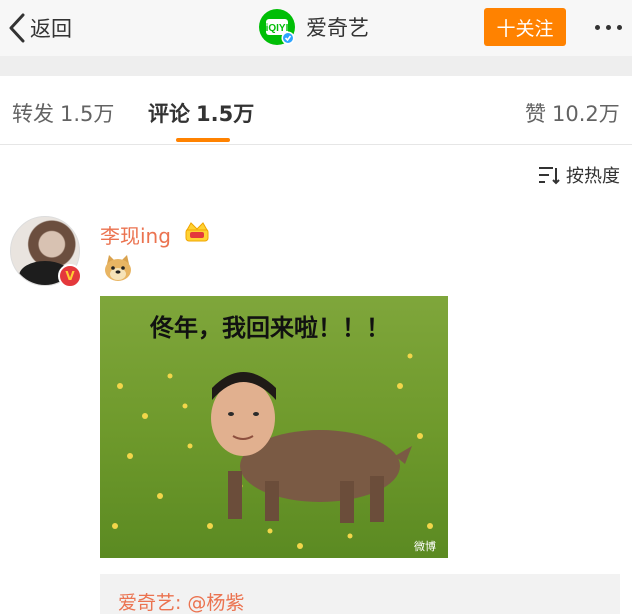  I want to click on tab-label: 评论, so click(169, 114).